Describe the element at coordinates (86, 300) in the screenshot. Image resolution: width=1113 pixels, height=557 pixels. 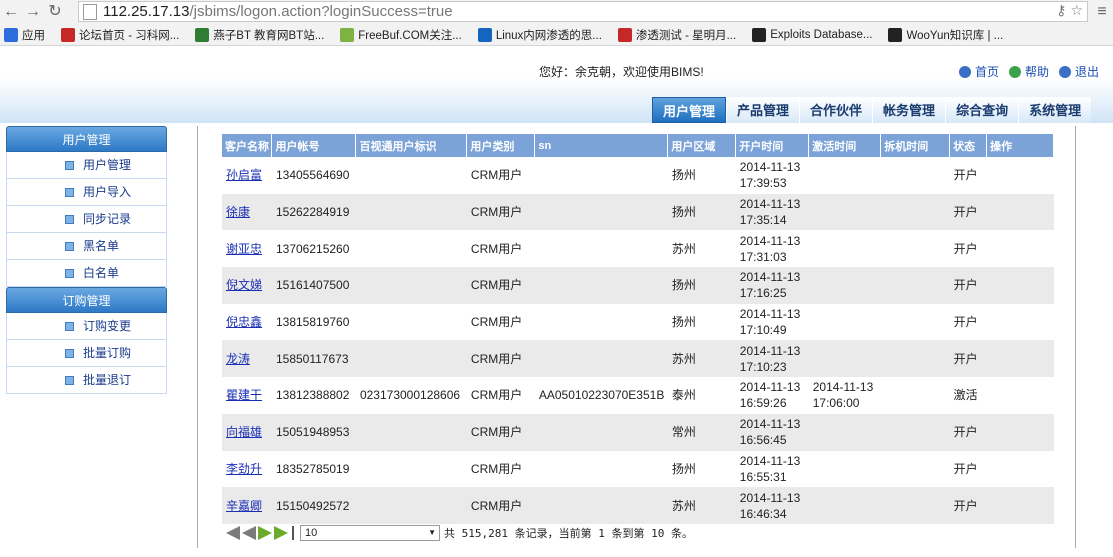
I see `sidebar-section-header: 订购管理` at that location.